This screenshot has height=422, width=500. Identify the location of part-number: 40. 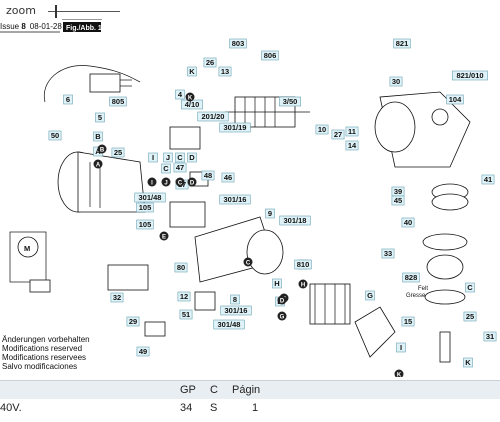
(408, 222).